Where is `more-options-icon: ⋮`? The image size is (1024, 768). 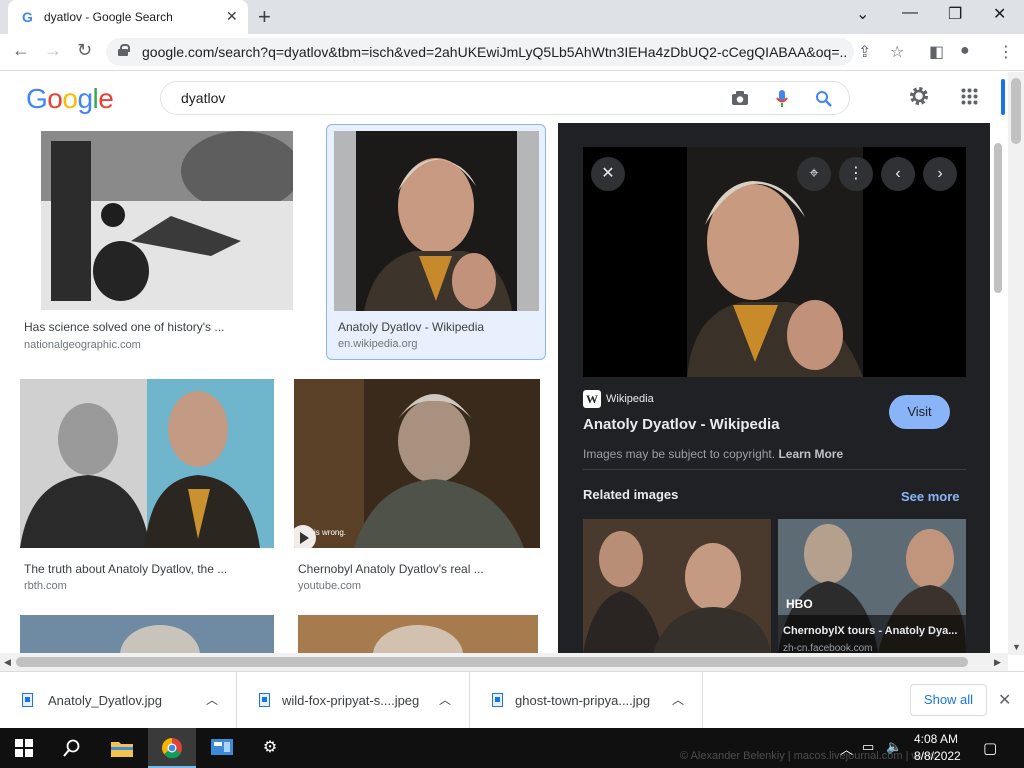
more-options-icon: ⋮ is located at coordinates (856, 174).